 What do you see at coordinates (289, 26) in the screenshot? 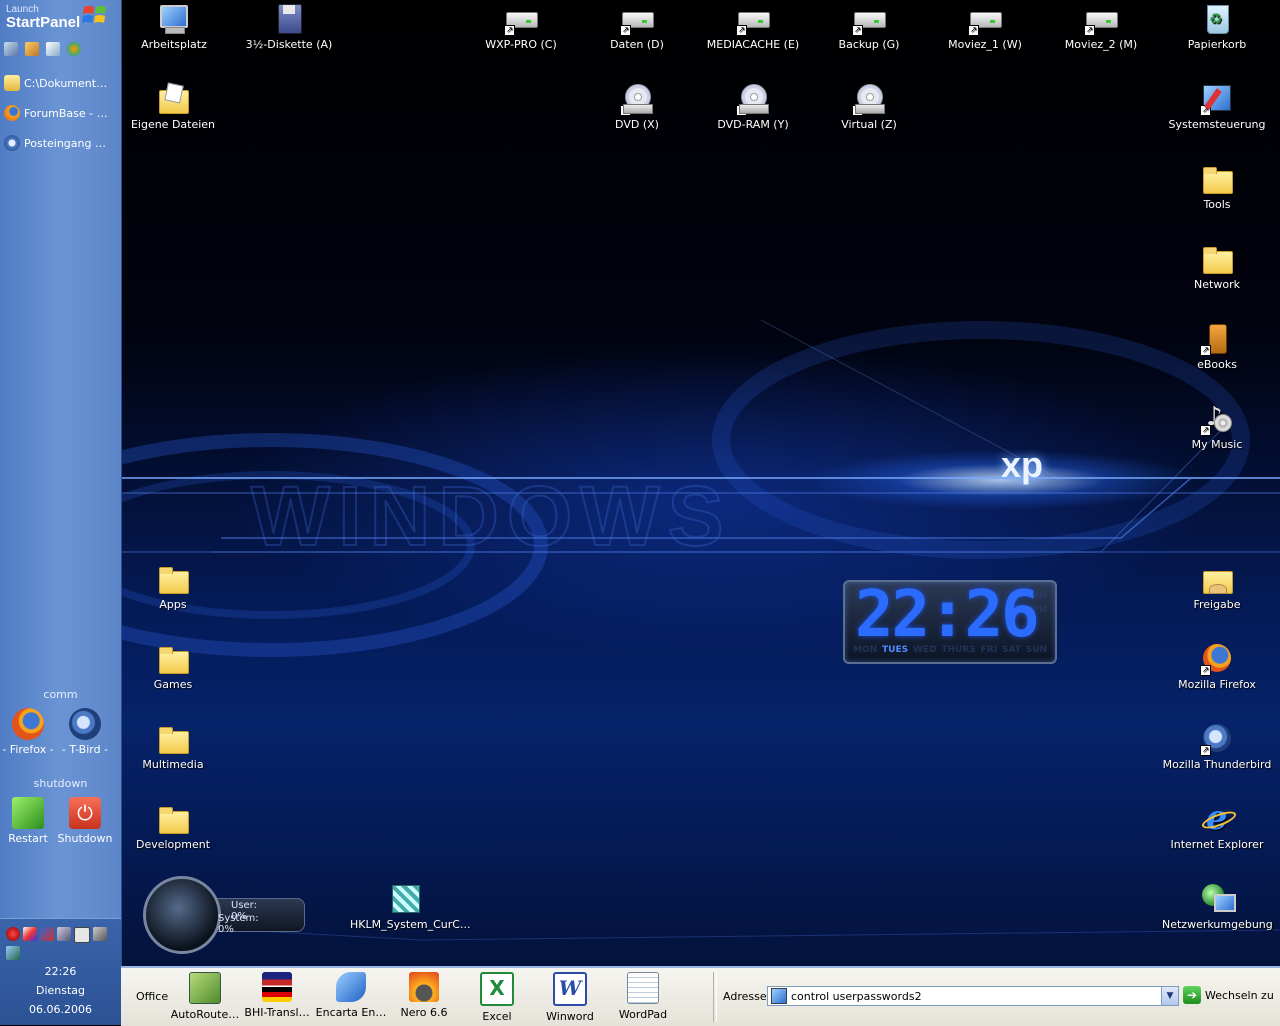
I see `desktop-icon-floppy: 3½-Diskette (A)` at bounding box center [289, 26].